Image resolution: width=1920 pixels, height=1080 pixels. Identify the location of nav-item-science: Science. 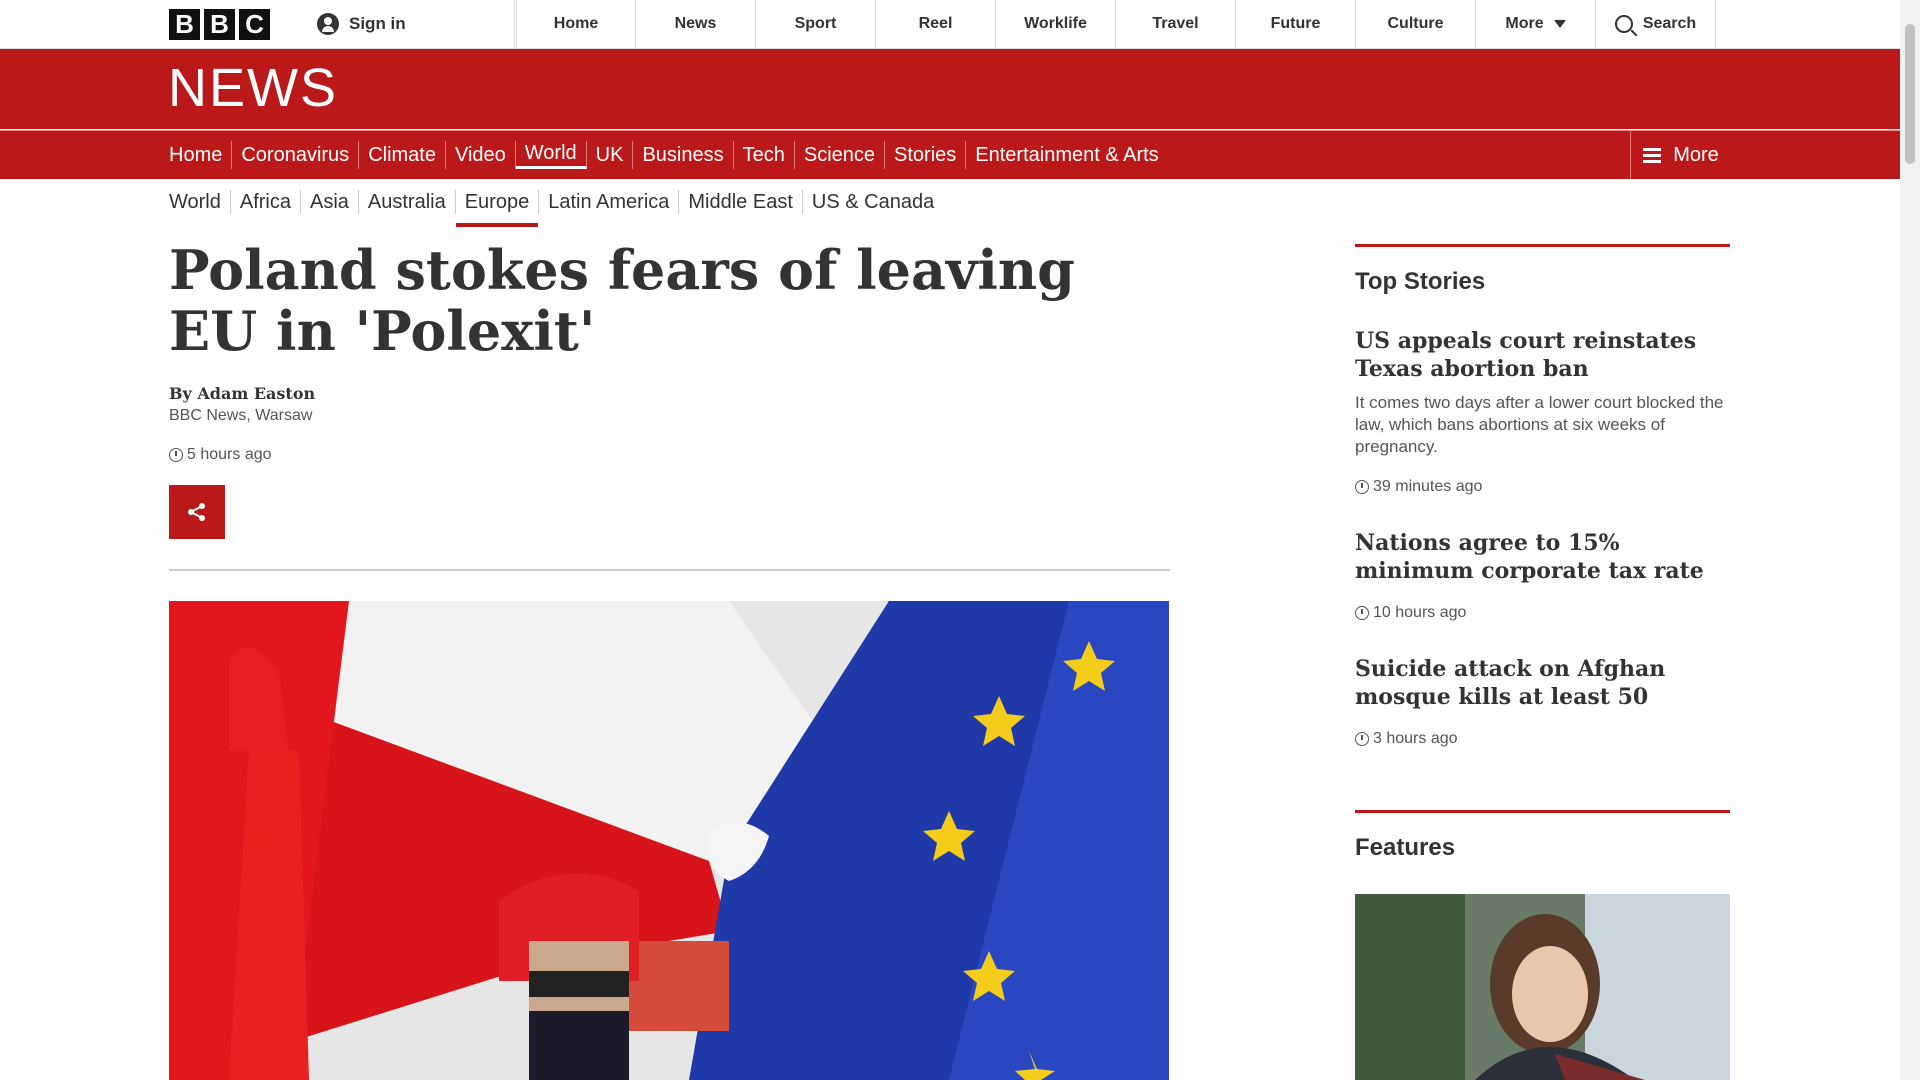
(840, 155).